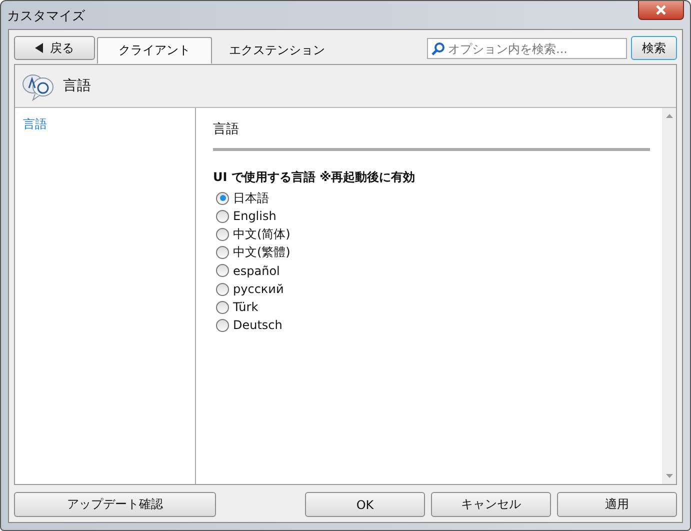 The height and width of the screenshot is (531, 691). What do you see at coordinates (254, 216) in the screenshot?
I see `option-label: English` at bounding box center [254, 216].